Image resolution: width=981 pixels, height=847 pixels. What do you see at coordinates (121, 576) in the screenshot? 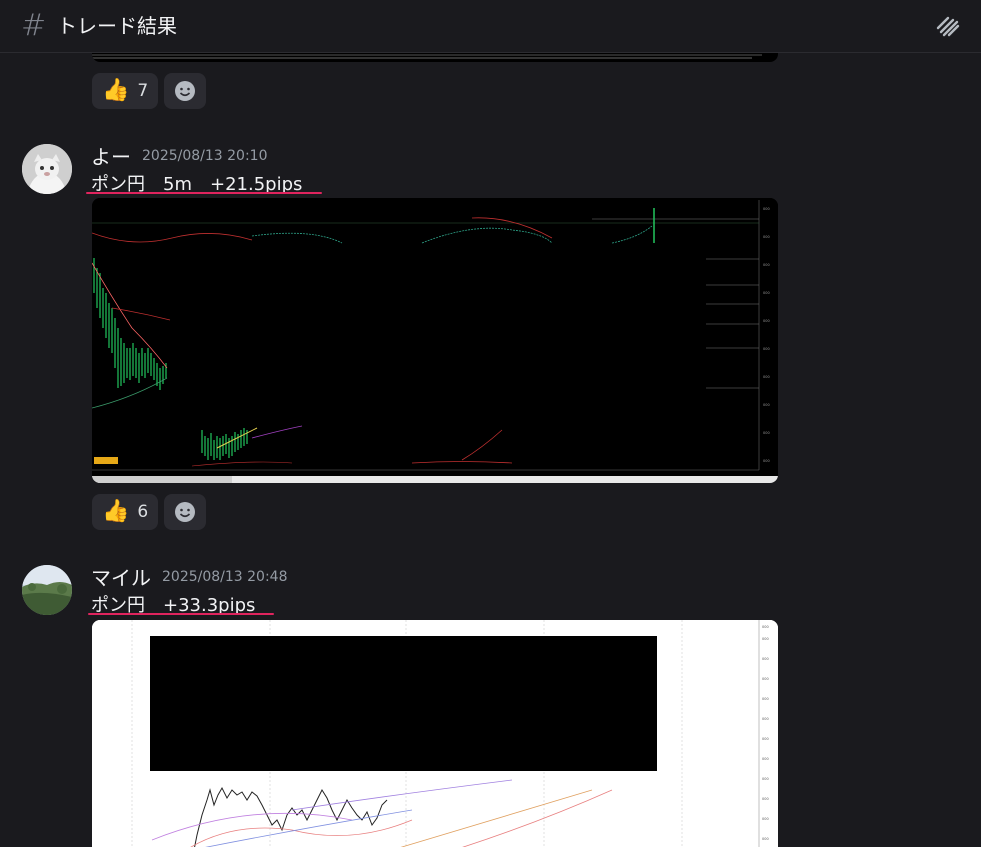
I see `author-name: マイル` at bounding box center [121, 576].